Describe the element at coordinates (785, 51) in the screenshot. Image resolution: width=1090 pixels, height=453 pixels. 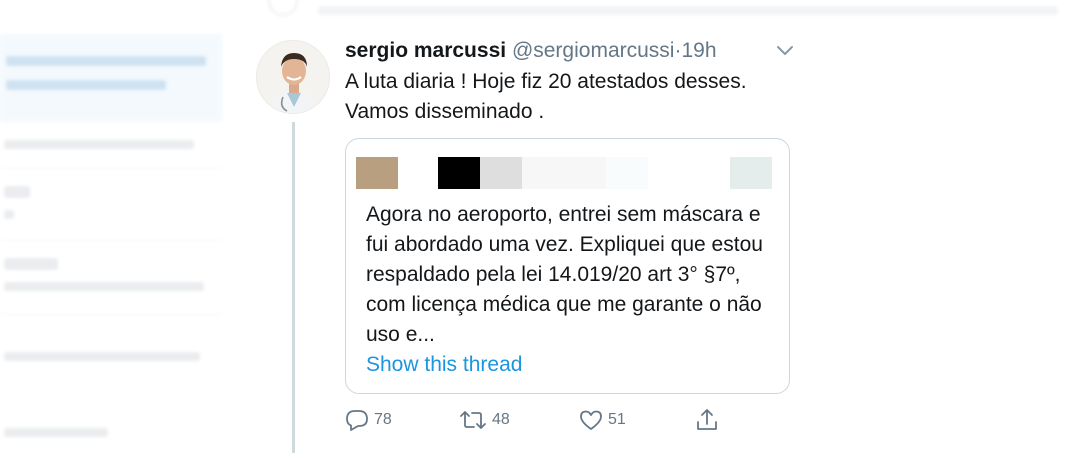
I see `chevron-down-icon` at that location.